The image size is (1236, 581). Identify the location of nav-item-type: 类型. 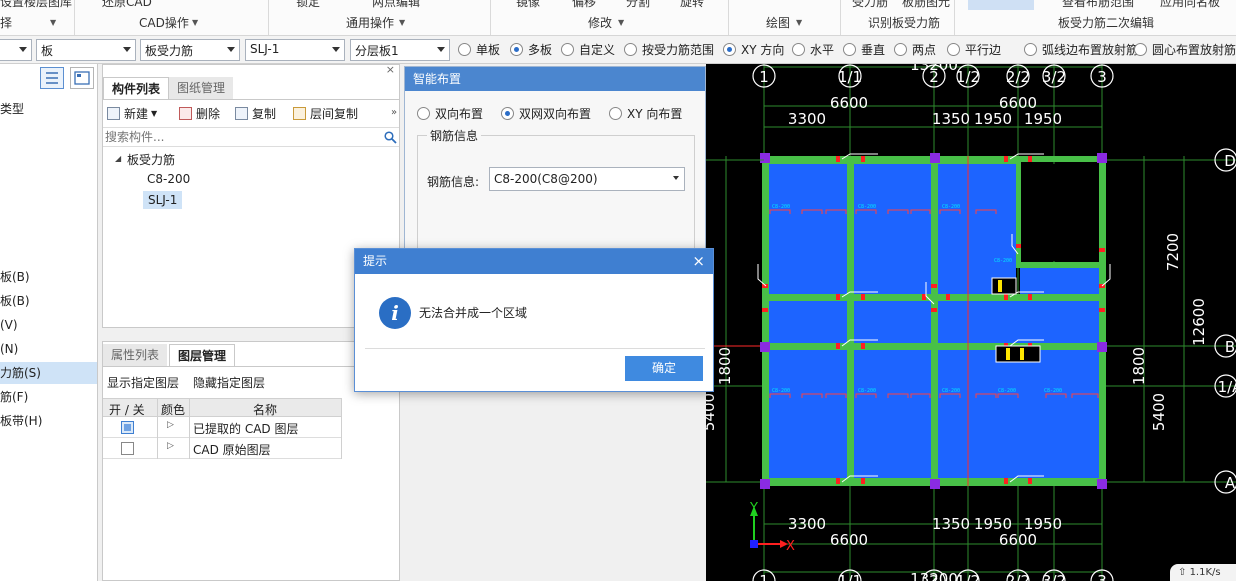
(48, 109).